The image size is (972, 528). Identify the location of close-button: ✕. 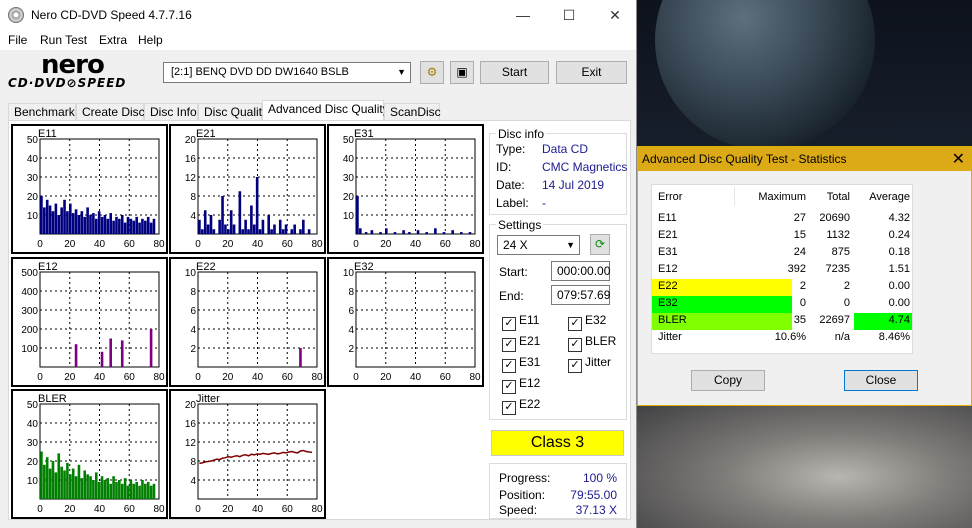
(615, 15).